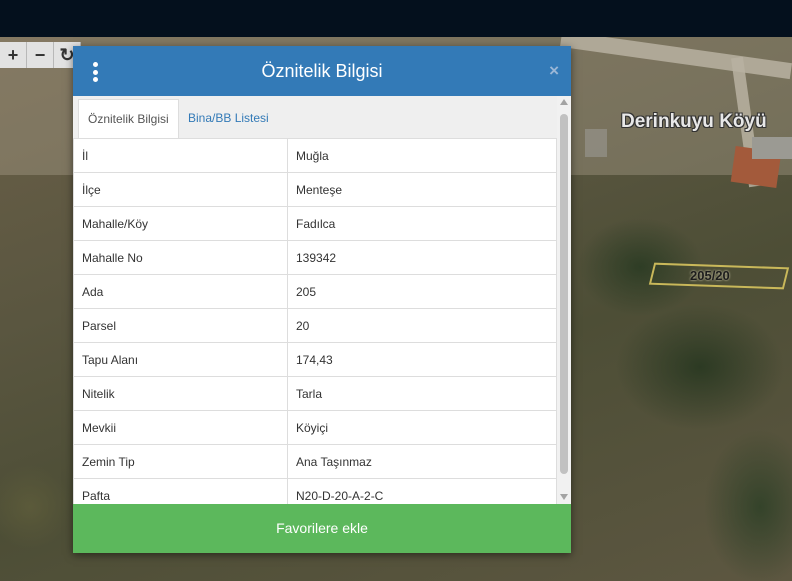 This screenshot has width=792, height=581. Describe the element at coordinates (422, 325) in the screenshot. I see `attribute-value: 20` at that location.